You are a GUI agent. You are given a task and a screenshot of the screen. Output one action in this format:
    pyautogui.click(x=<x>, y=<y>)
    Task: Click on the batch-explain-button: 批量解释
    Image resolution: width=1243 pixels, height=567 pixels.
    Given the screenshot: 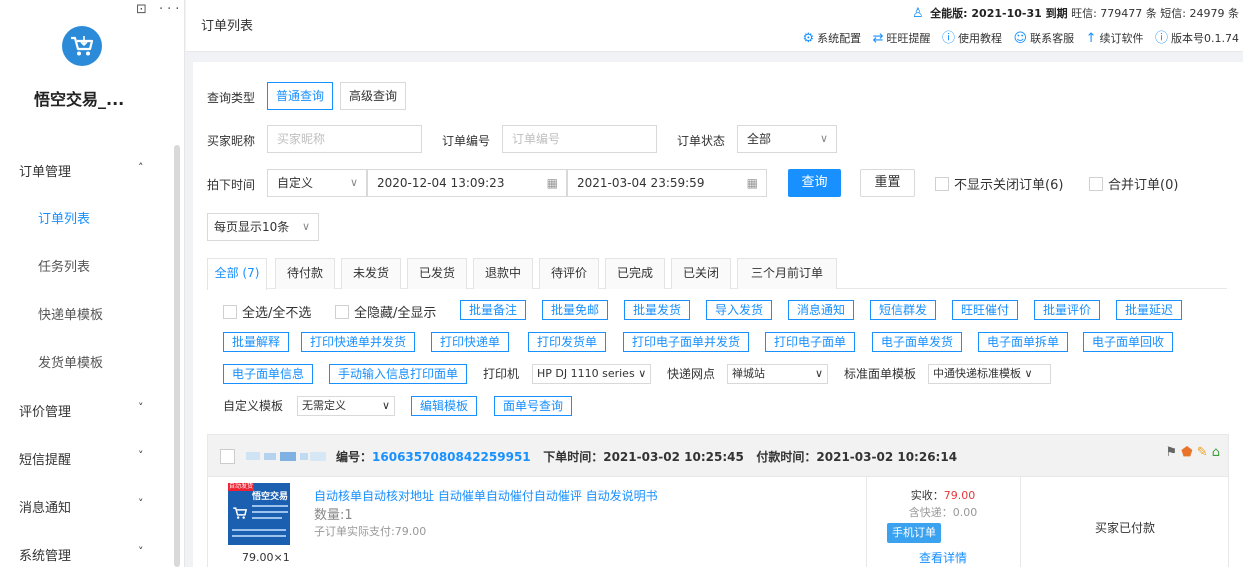 What is the action you would take?
    pyautogui.click(x=256, y=342)
    